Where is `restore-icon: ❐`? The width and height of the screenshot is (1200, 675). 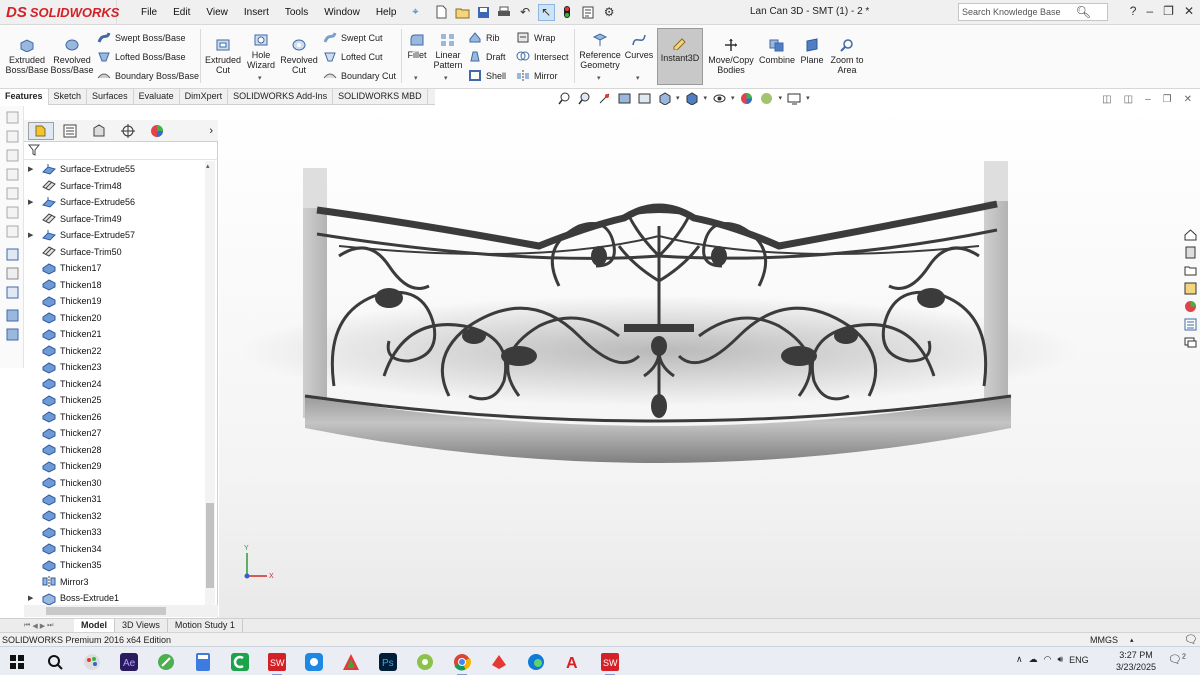 restore-icon: ❐ is located at coordinates (1168, 11).